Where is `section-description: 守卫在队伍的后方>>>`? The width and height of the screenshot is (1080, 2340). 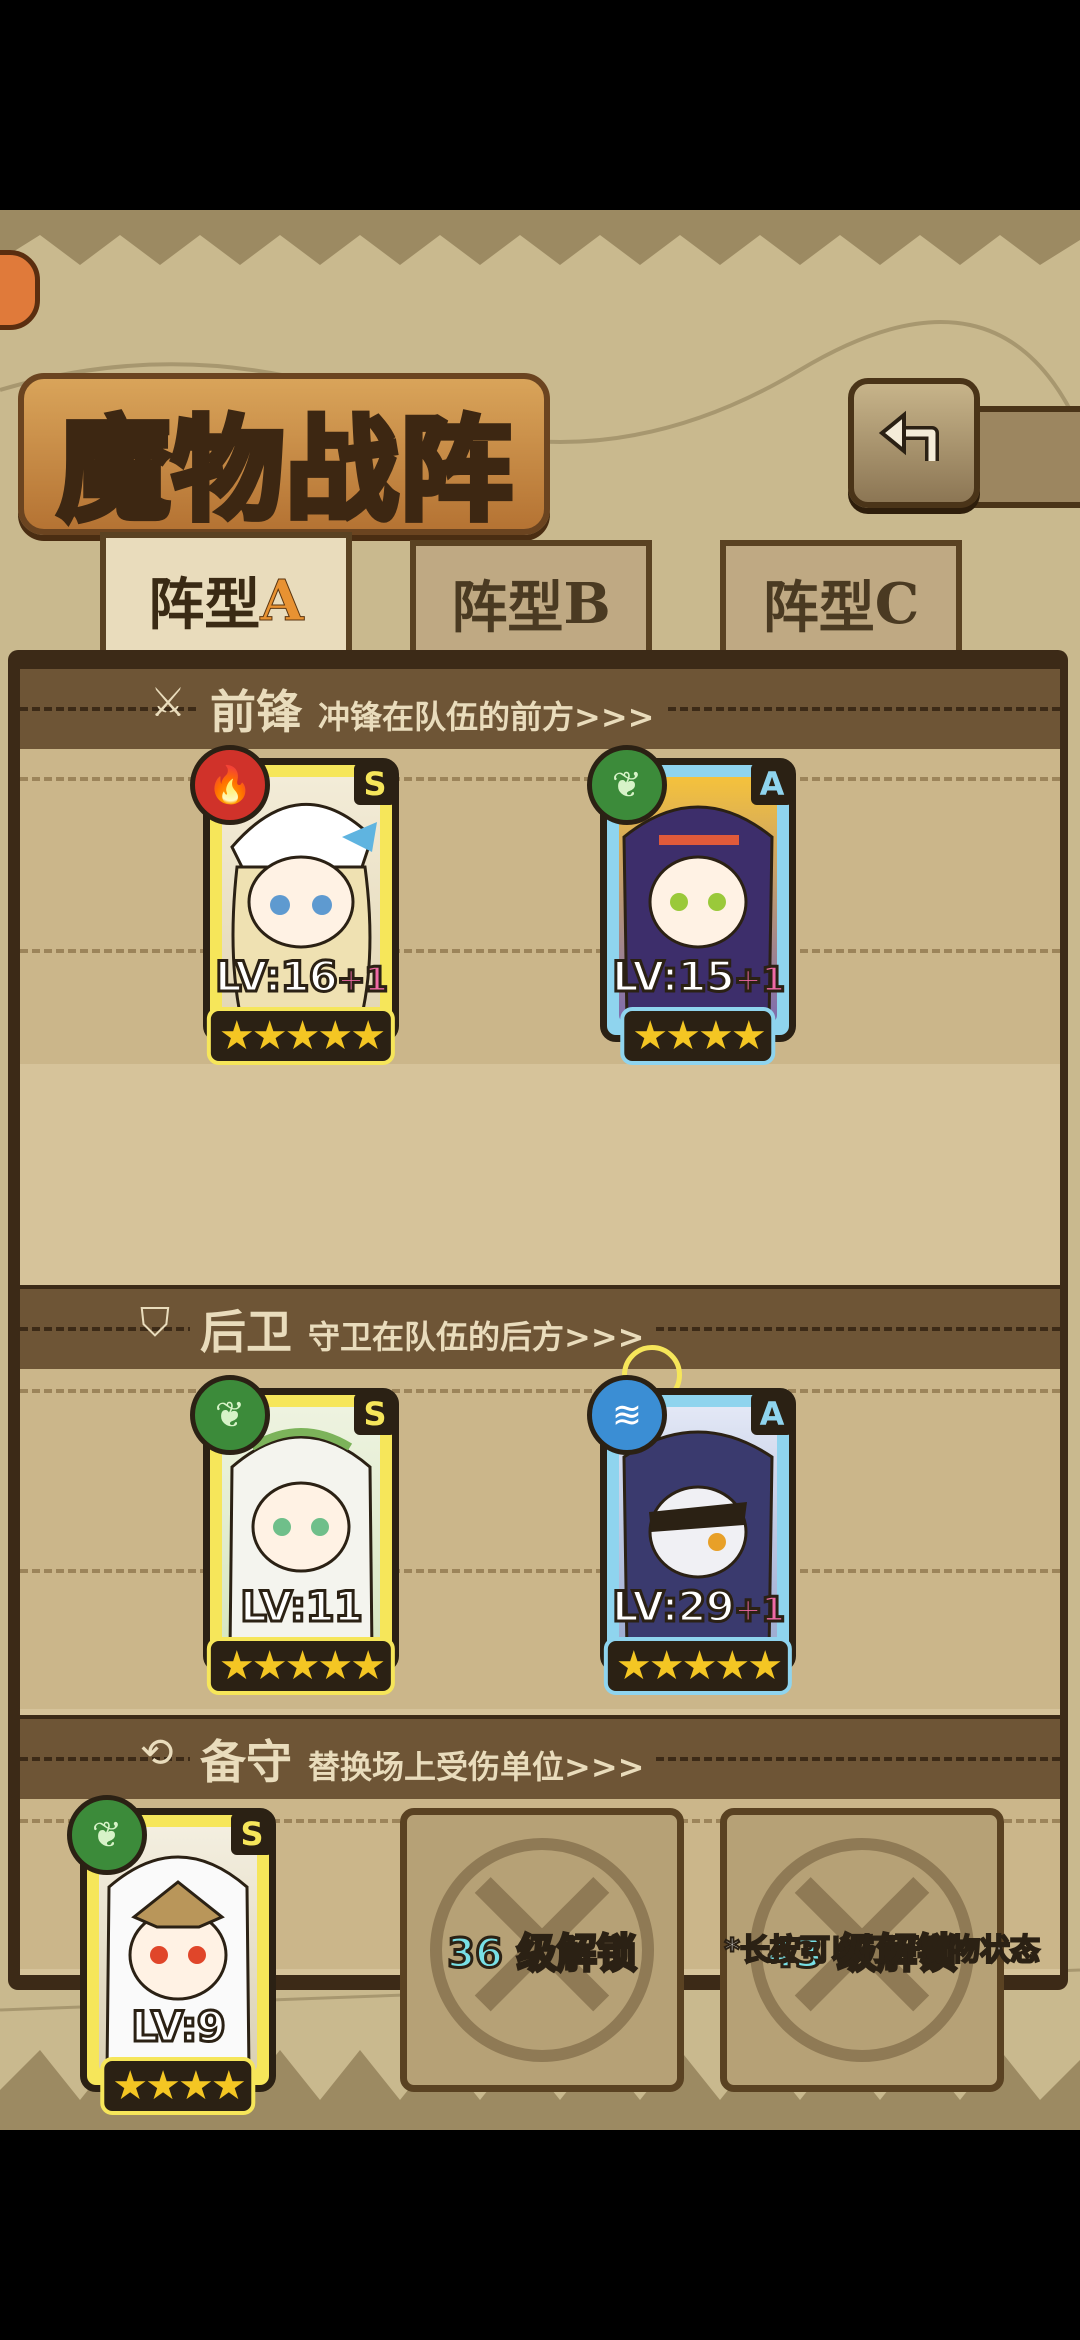 section-description: 守卫在队伍的后方>>> is located at coordinates (476, 1337).